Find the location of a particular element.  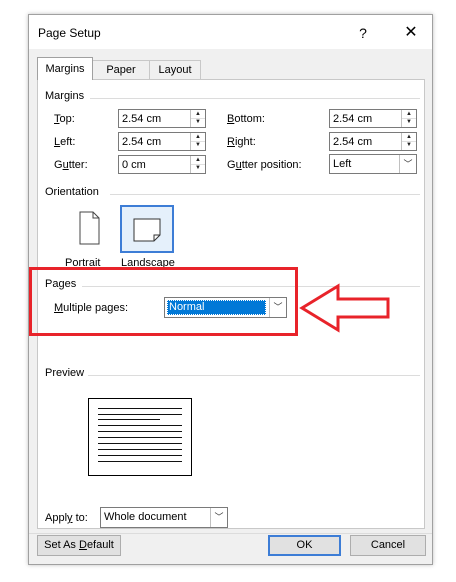

apply-to-value: Whole document is located at coordinates (145, 517).